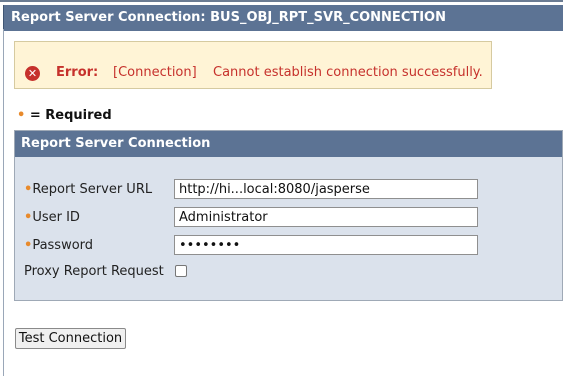  I want to click on user-id-label: •User ID, so click(52, 217).